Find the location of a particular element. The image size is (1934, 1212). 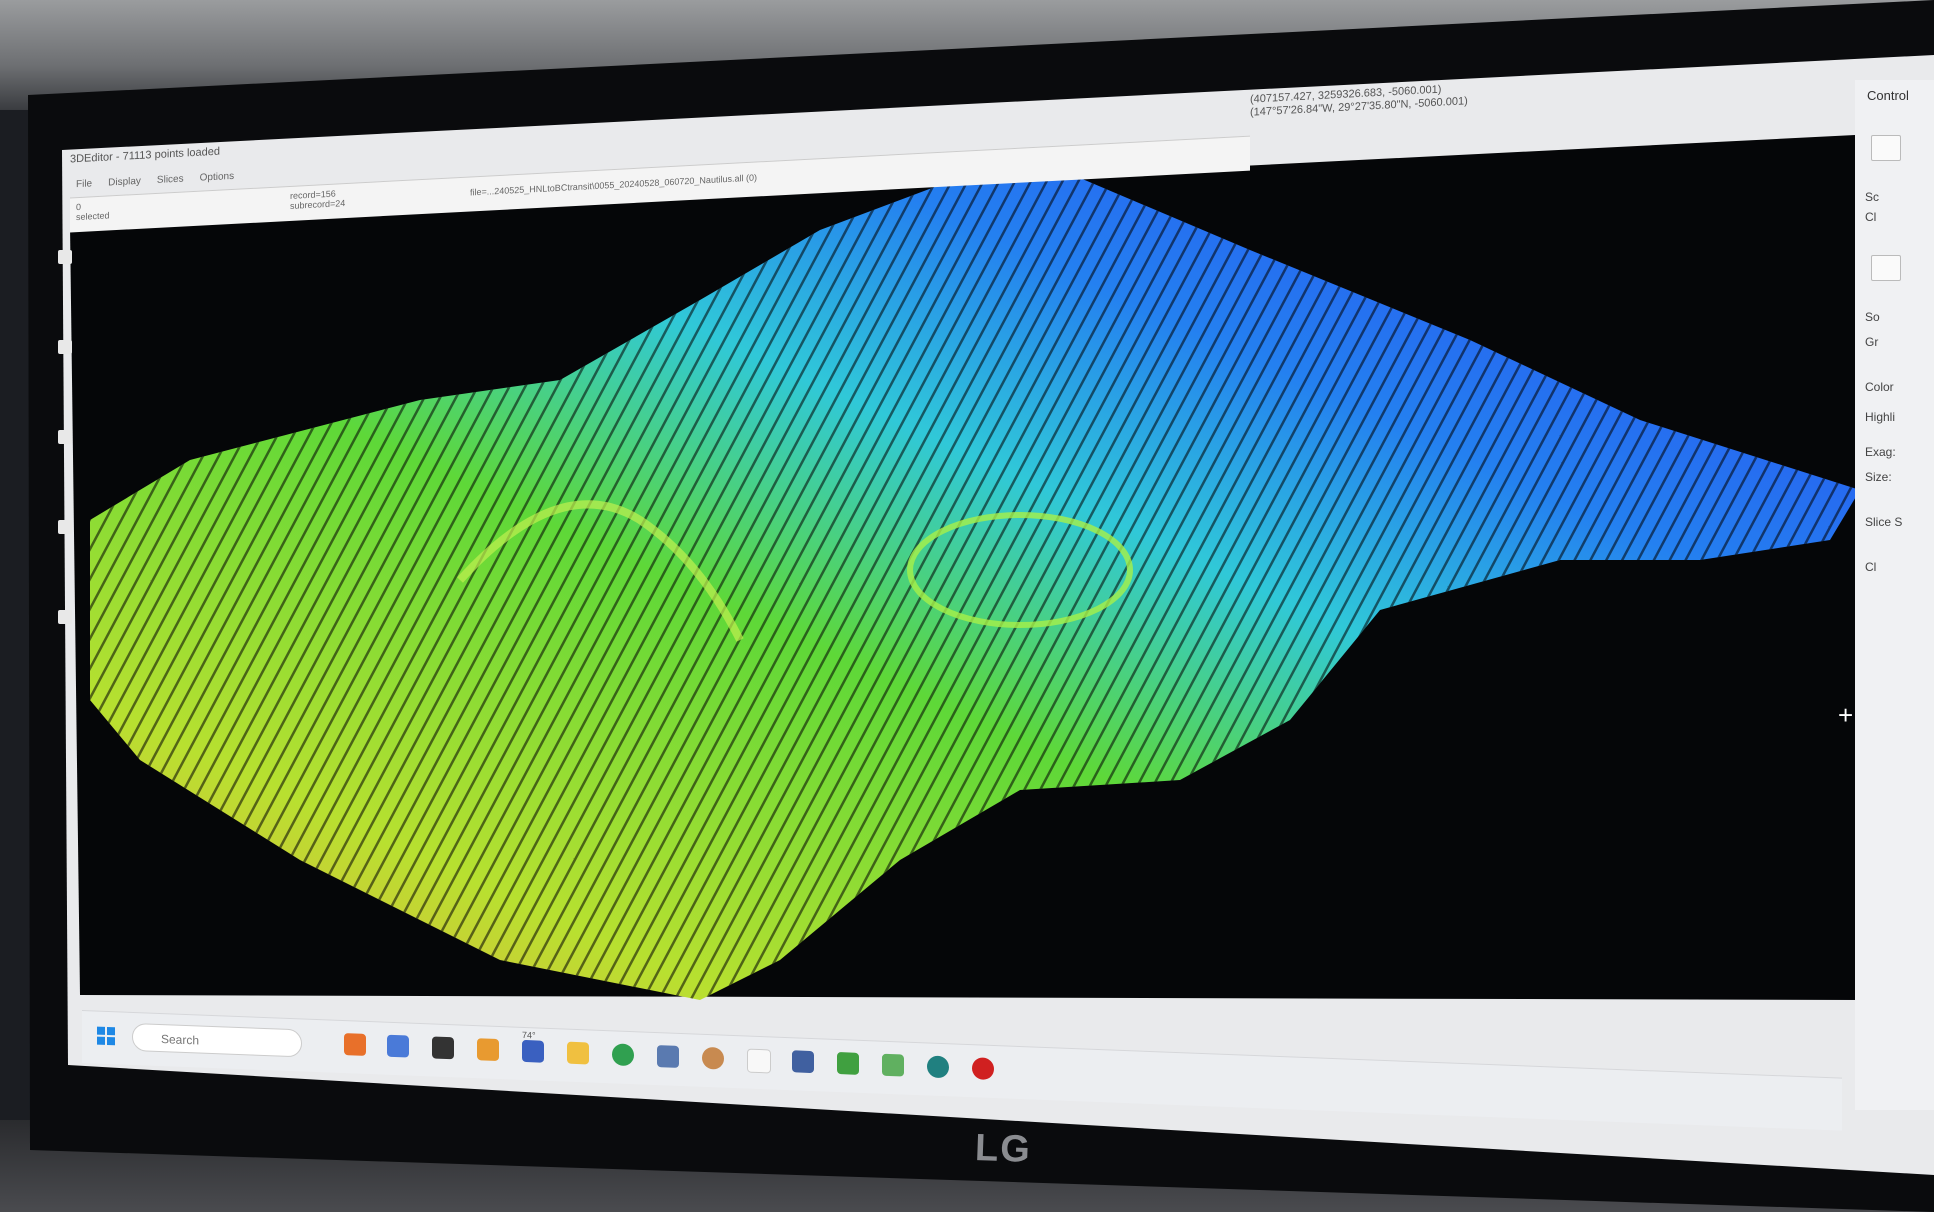

spreadsheet-icon is located at coordinates (848, 1063).